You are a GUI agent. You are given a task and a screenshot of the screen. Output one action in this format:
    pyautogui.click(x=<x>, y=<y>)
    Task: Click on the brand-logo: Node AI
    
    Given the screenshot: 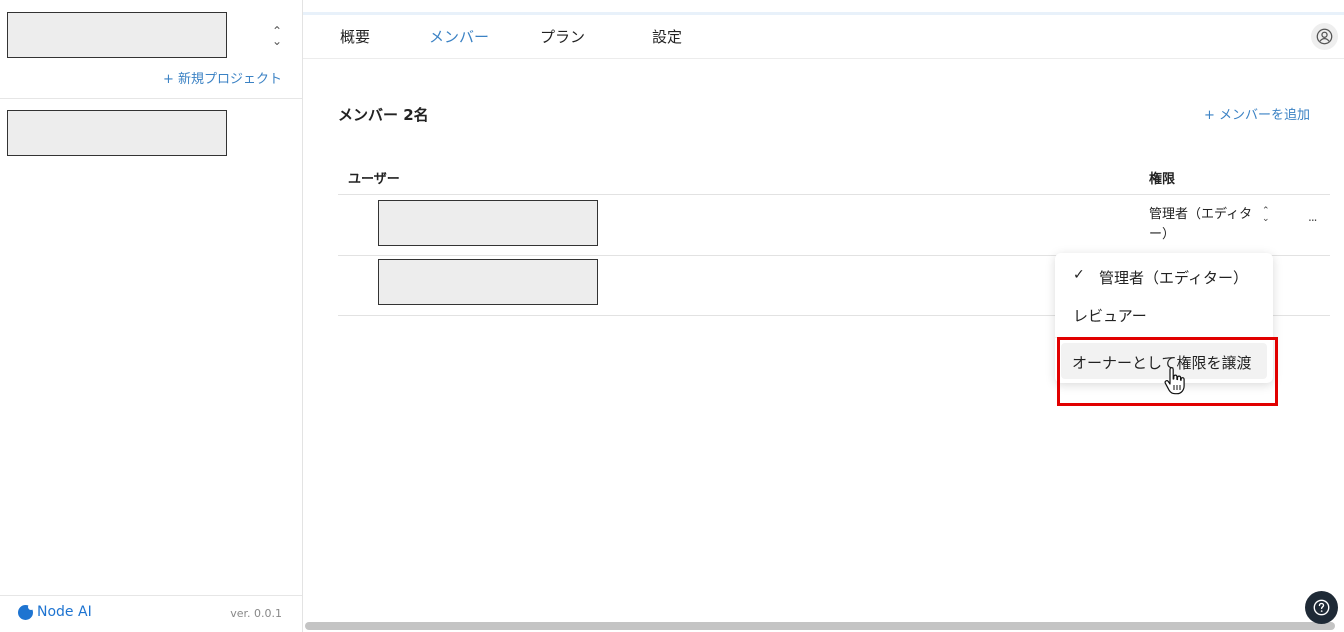 What is the action you would take?
    pyautogui.click(x=55, y=611)
    